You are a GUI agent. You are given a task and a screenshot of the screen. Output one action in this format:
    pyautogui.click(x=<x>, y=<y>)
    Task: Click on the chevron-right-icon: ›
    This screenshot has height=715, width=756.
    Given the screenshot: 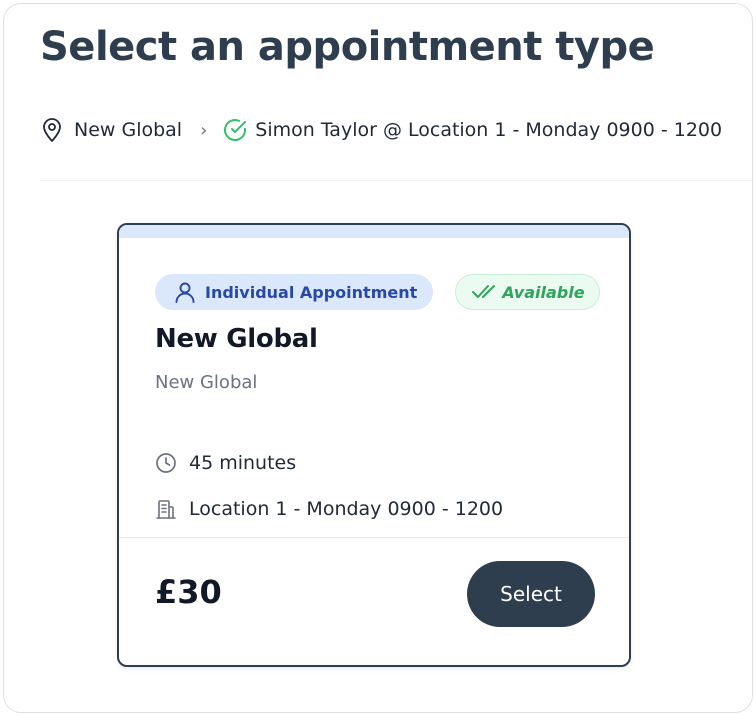 What is the action you would take?
    pyautogui.click(x=204, y=130)
    